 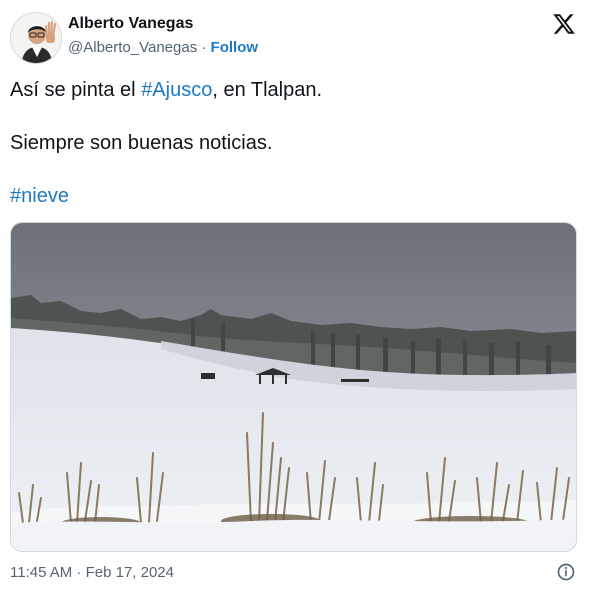 I want to click on author-subline: @Alberto_Vanegas · Follow, so click(x=163, y=48).